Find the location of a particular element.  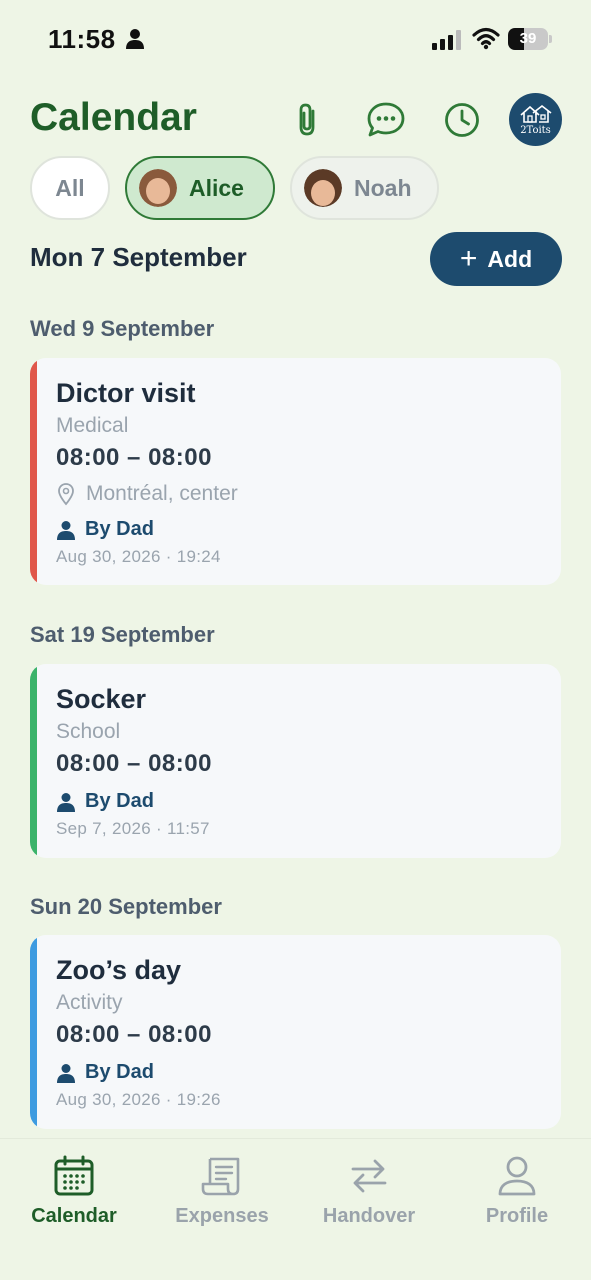

tab-label: Expenses is located at coordinates (222, 1216).